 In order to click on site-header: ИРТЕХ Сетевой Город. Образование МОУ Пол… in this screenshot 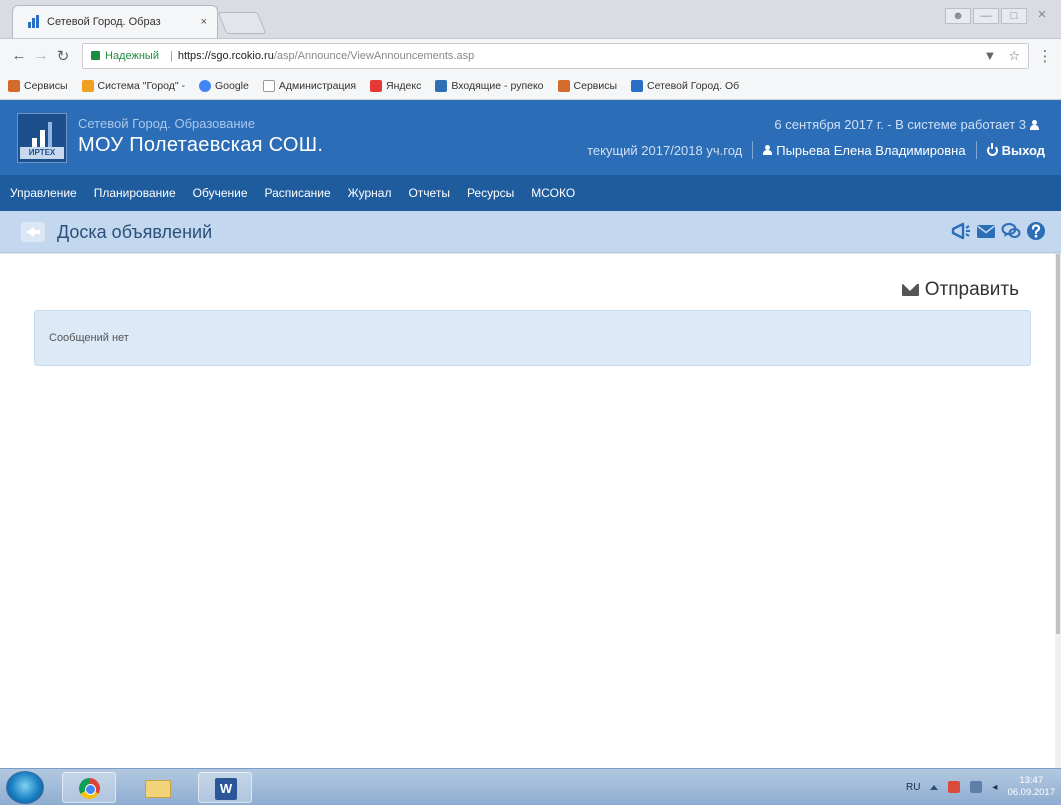, I will do `click(530, 137)`.